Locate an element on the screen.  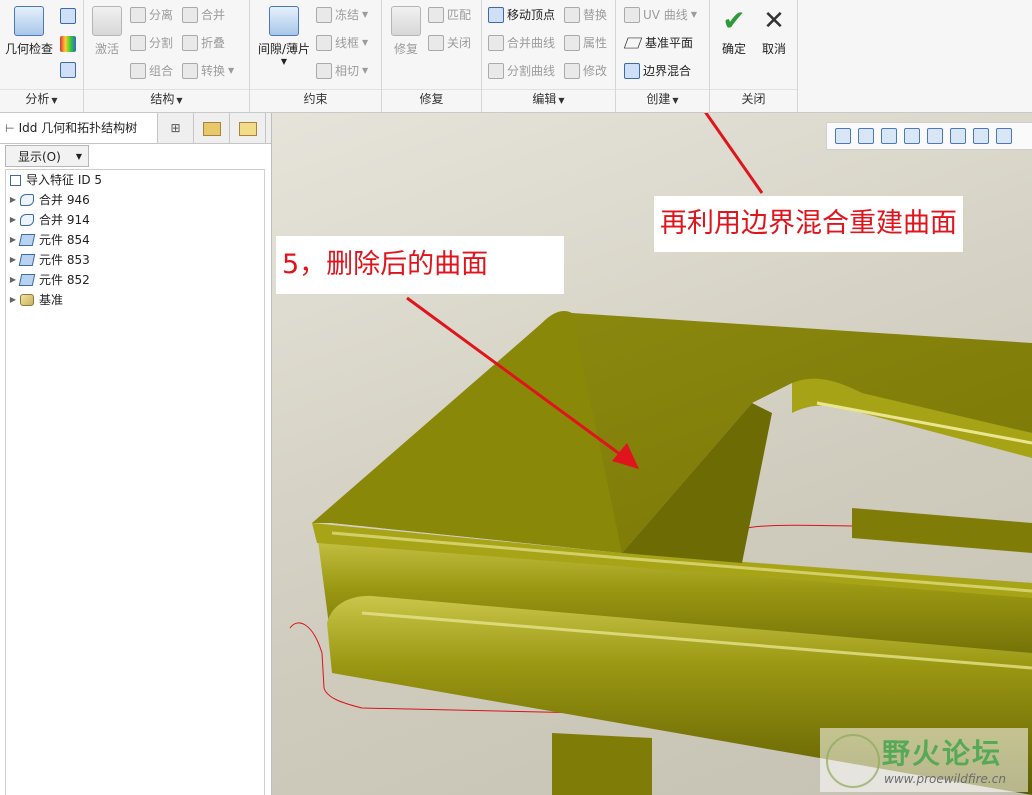
gap-sheet-button: 间隙/薄片 ▼ is located at coordinates (284, 36).